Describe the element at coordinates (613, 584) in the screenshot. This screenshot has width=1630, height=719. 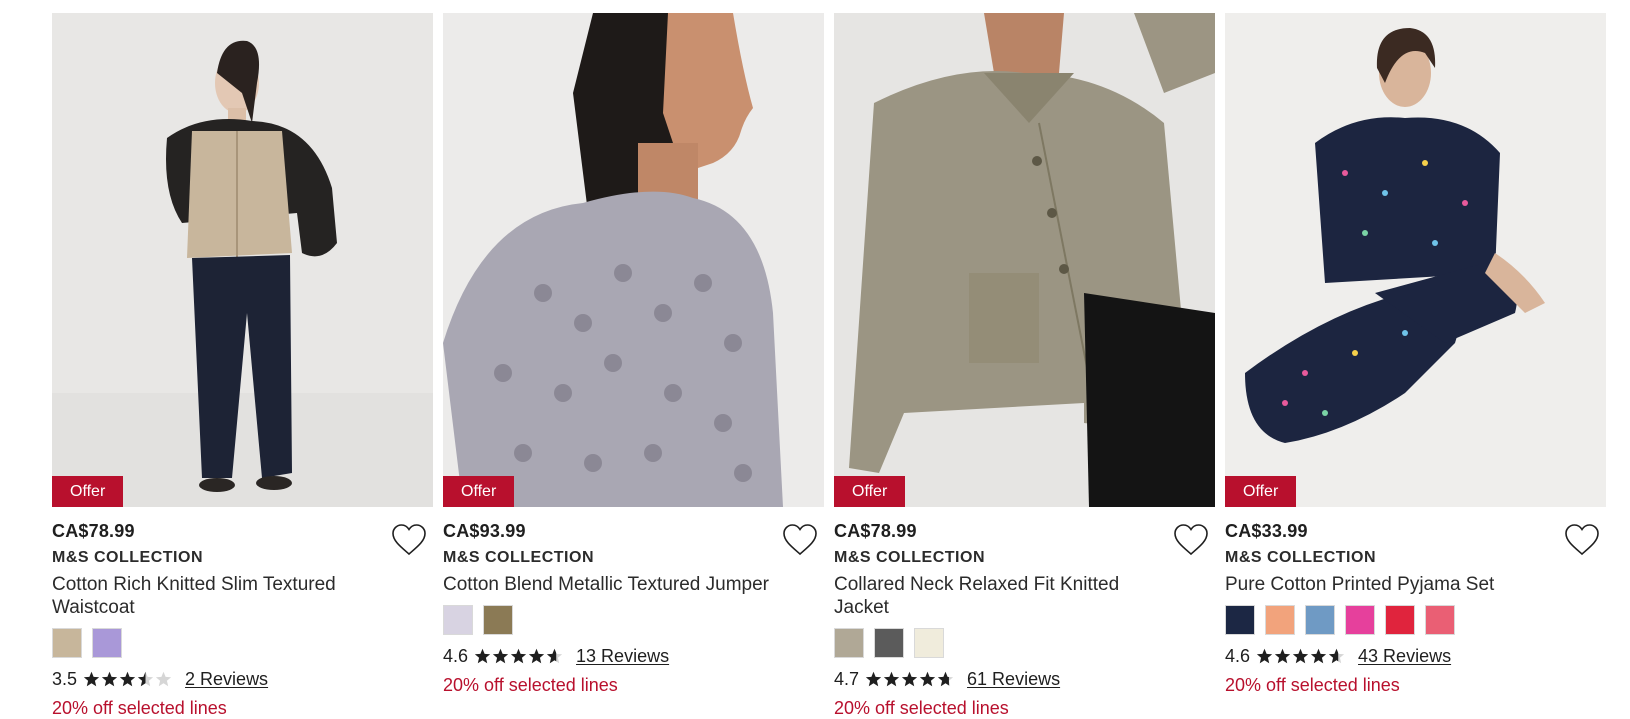
I see `product-title: Cotton Blend Metallic Textured Jumper` at that location.